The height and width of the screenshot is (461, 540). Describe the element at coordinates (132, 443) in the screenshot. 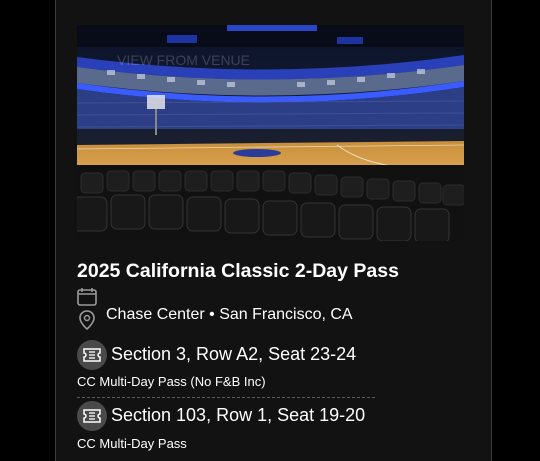

I see `ticket-pass-type: CC Multi-Day Pass` at that location.